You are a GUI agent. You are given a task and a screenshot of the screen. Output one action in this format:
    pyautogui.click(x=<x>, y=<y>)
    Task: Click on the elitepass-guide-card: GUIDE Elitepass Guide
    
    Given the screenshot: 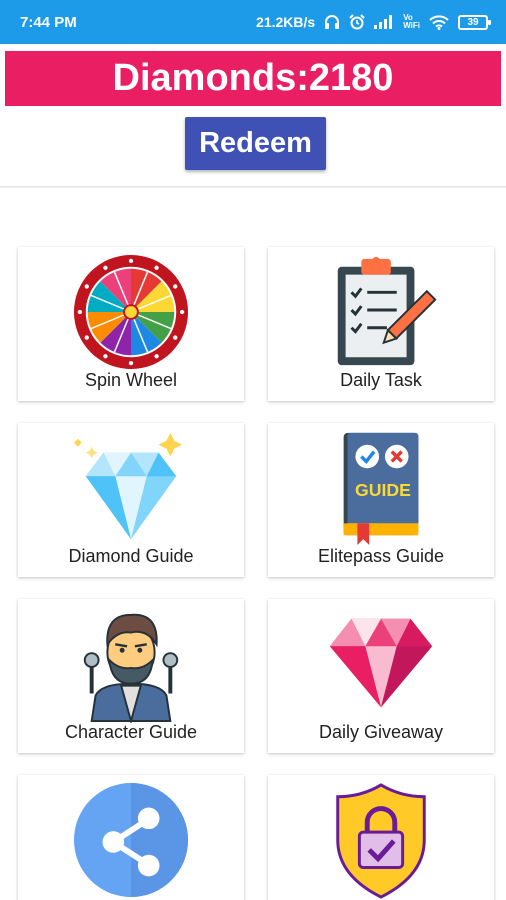 What is the action you would take?
    pyautogui.click(x=381, y=500)
    